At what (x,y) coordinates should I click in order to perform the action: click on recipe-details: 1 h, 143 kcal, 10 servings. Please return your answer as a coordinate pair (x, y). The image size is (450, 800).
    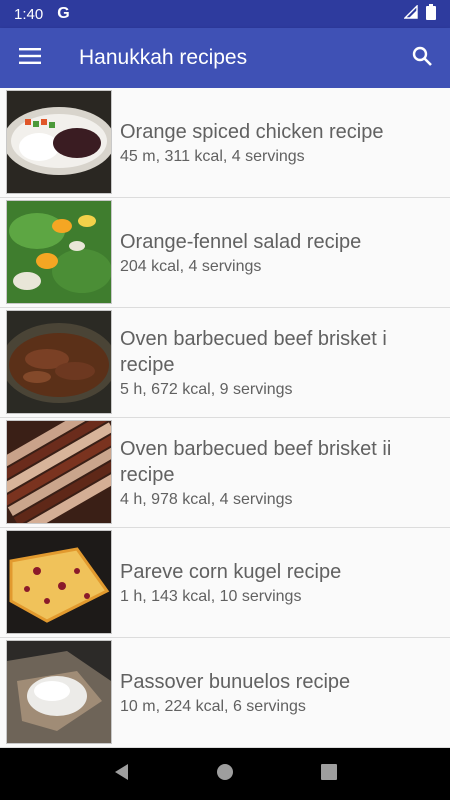
    Looking at the image, I should click on (211, 596).